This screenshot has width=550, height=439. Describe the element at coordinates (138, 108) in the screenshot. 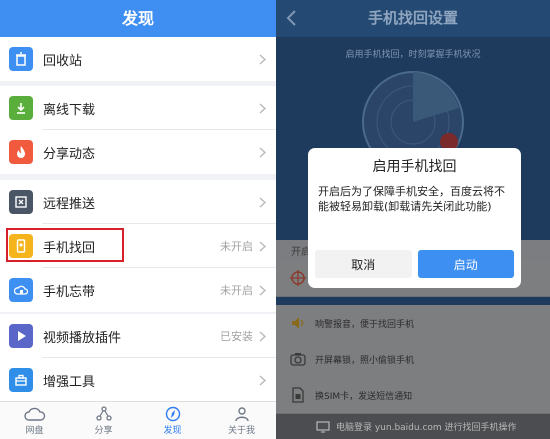

I see `list-item-offline-download: 离线下载` at that location.